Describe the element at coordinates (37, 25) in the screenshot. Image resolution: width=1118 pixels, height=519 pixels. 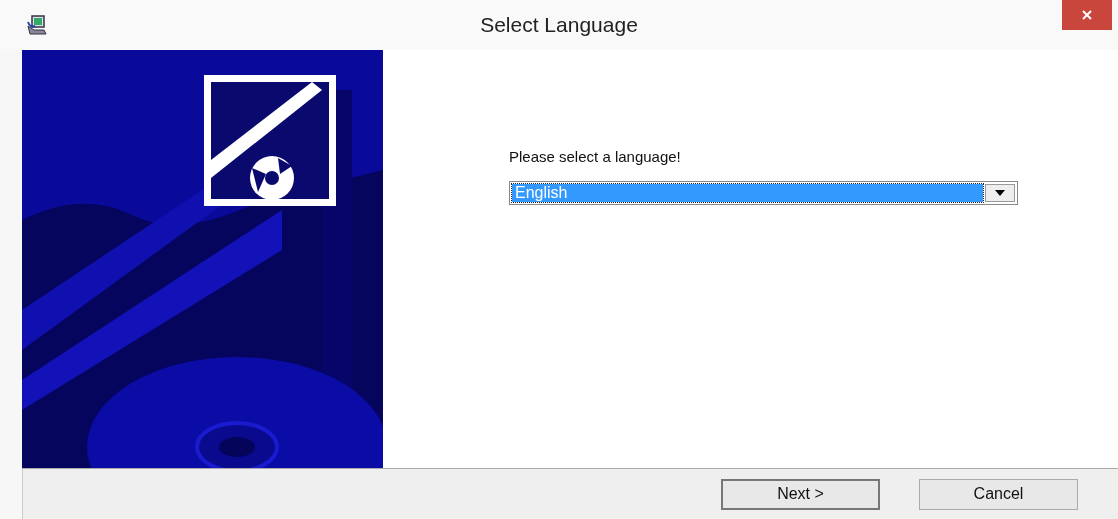
I see `computer-icon` at that location.